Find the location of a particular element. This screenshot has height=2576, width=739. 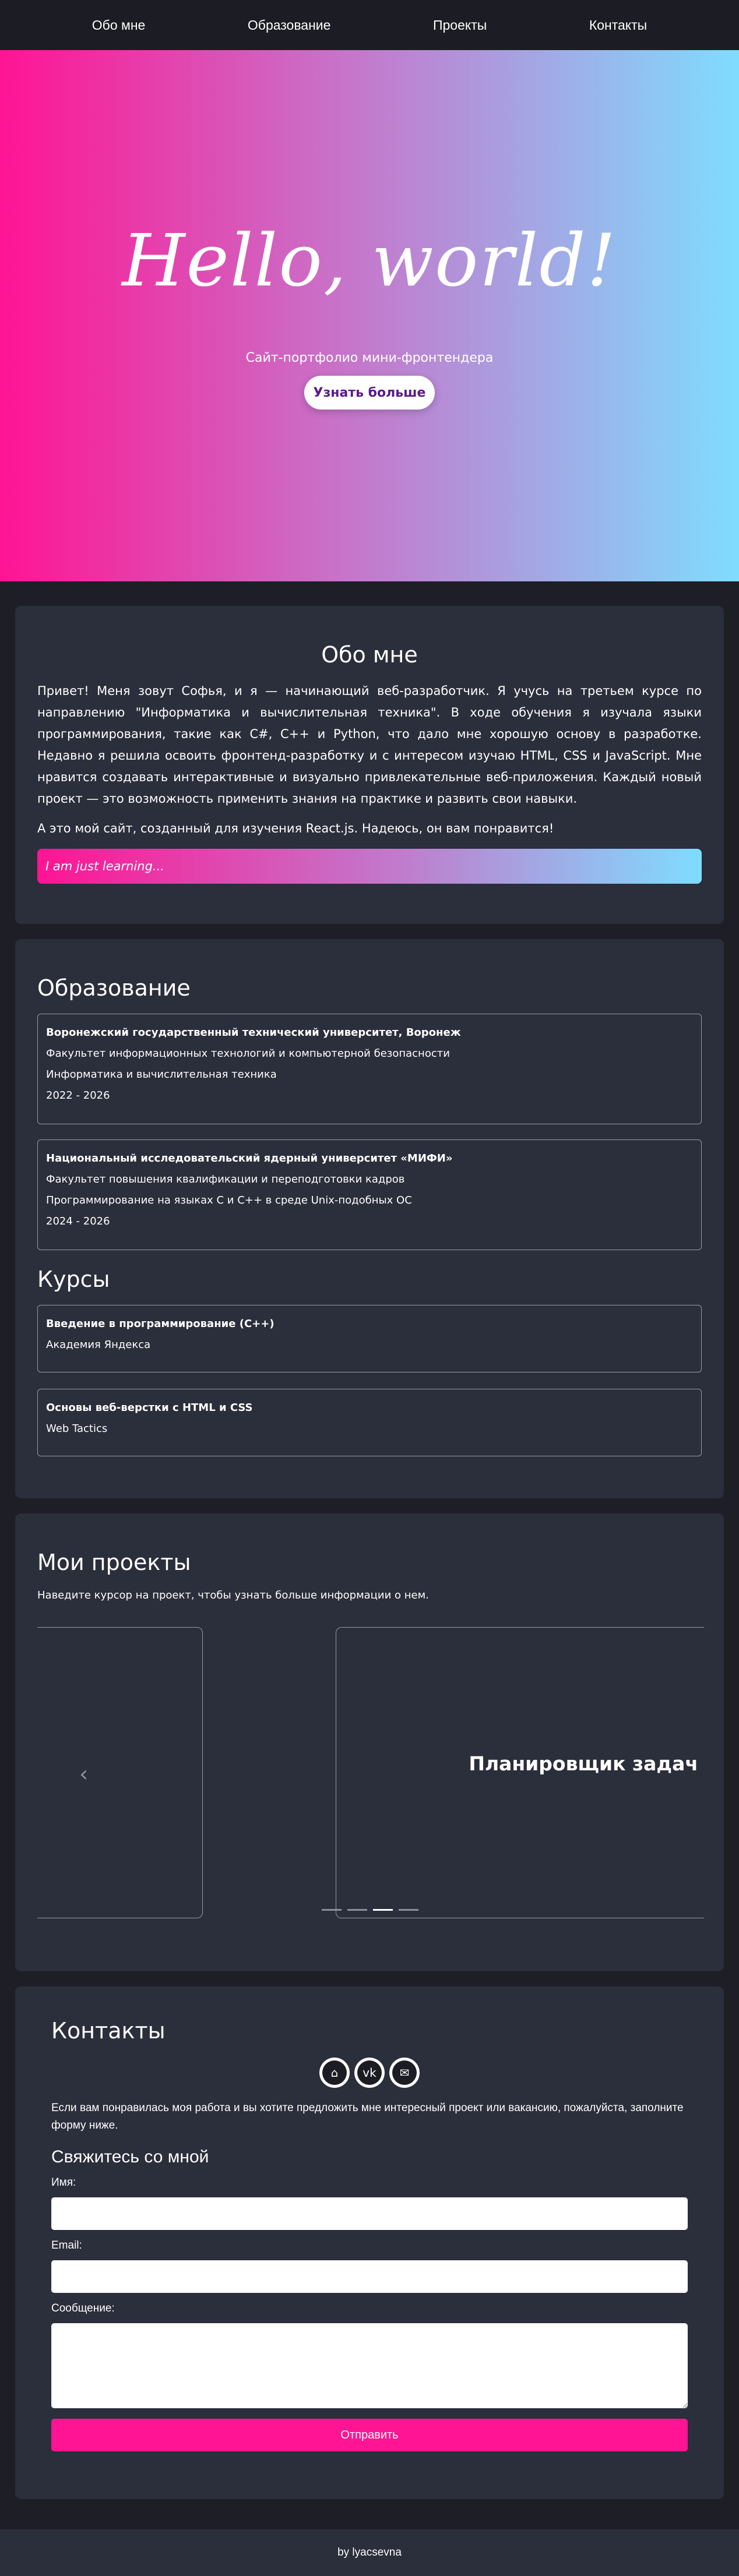

contact-form-title: Свяжитесь со мной is located at coordinates (130, 2157).